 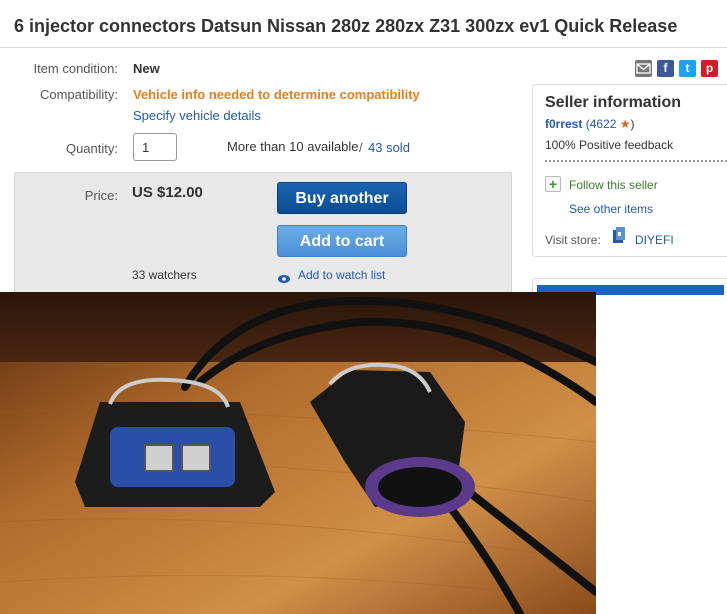 What do you see at coordinates (197, 115) in the screenshot?
I see `specify-vehicle-link: Specify vehicle details` at bounding box center [197, 115].